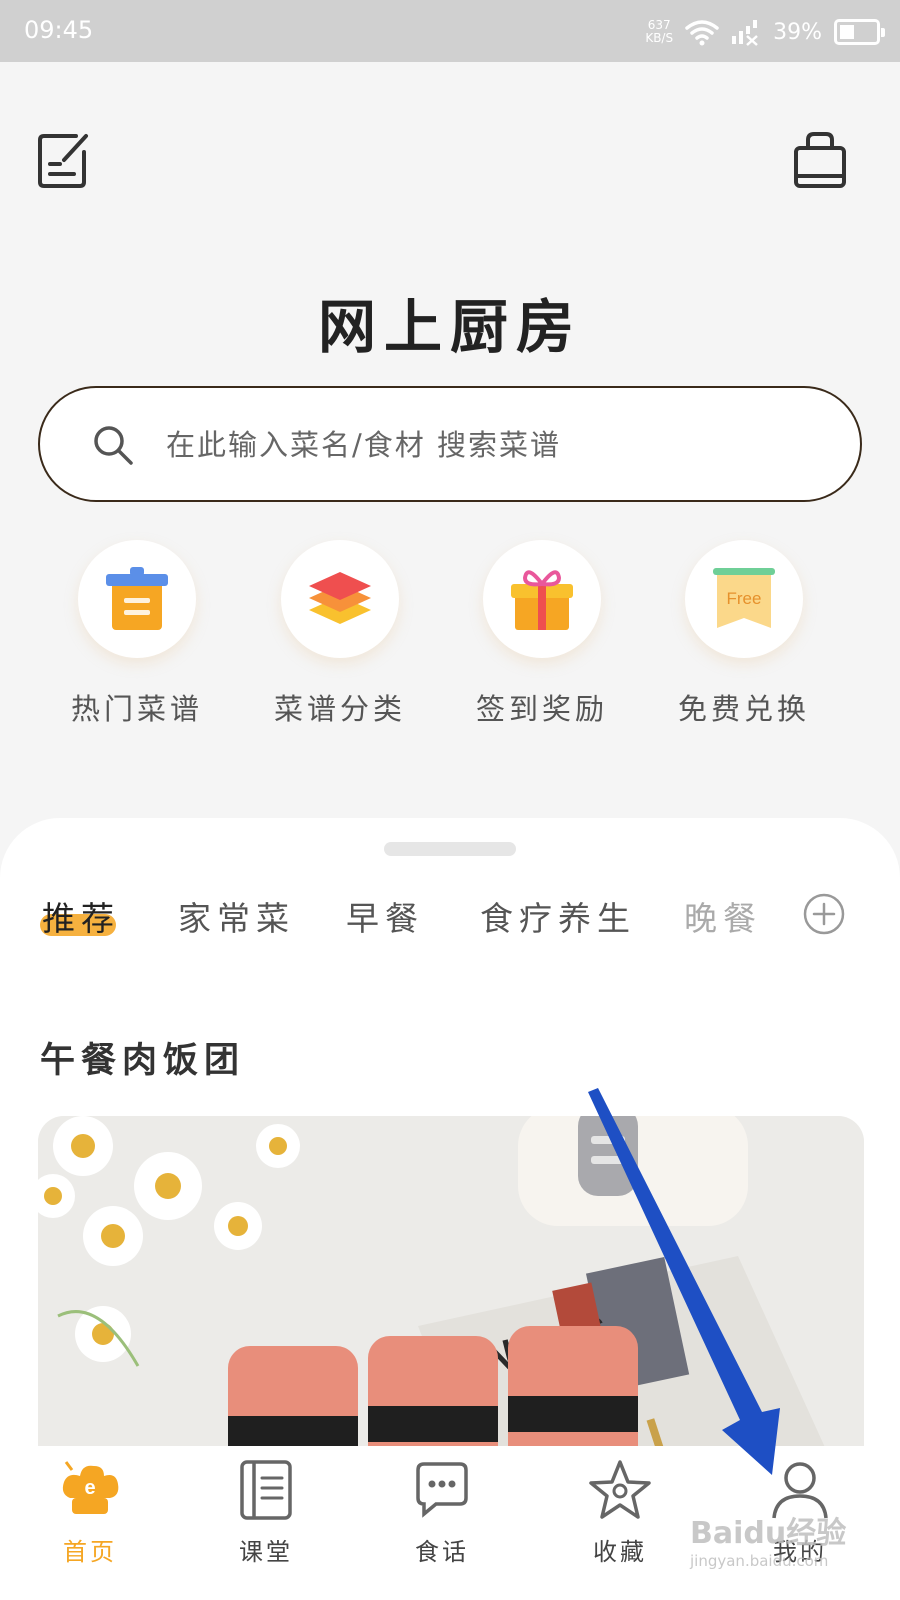  I want to click on tab-recommend: 推荐, so click(80, 916).